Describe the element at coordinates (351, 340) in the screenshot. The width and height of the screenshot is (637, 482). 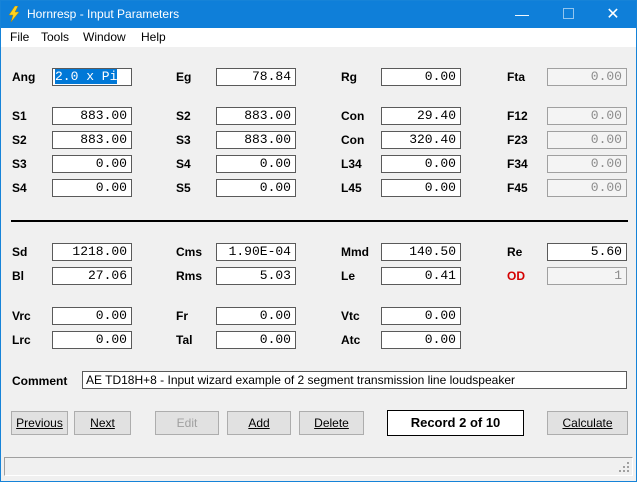
I see `label-atc-rows4-1: Atc` at that location.